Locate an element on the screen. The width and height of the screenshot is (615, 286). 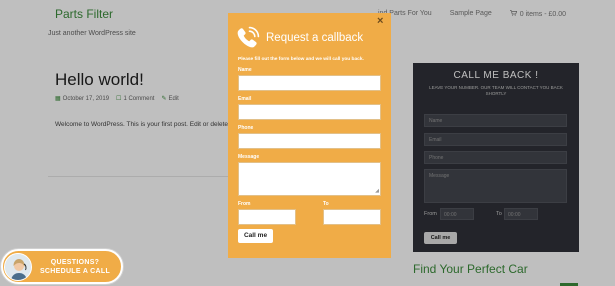
resize-grip-icon: ◢ is located at coordinates (377, 191).